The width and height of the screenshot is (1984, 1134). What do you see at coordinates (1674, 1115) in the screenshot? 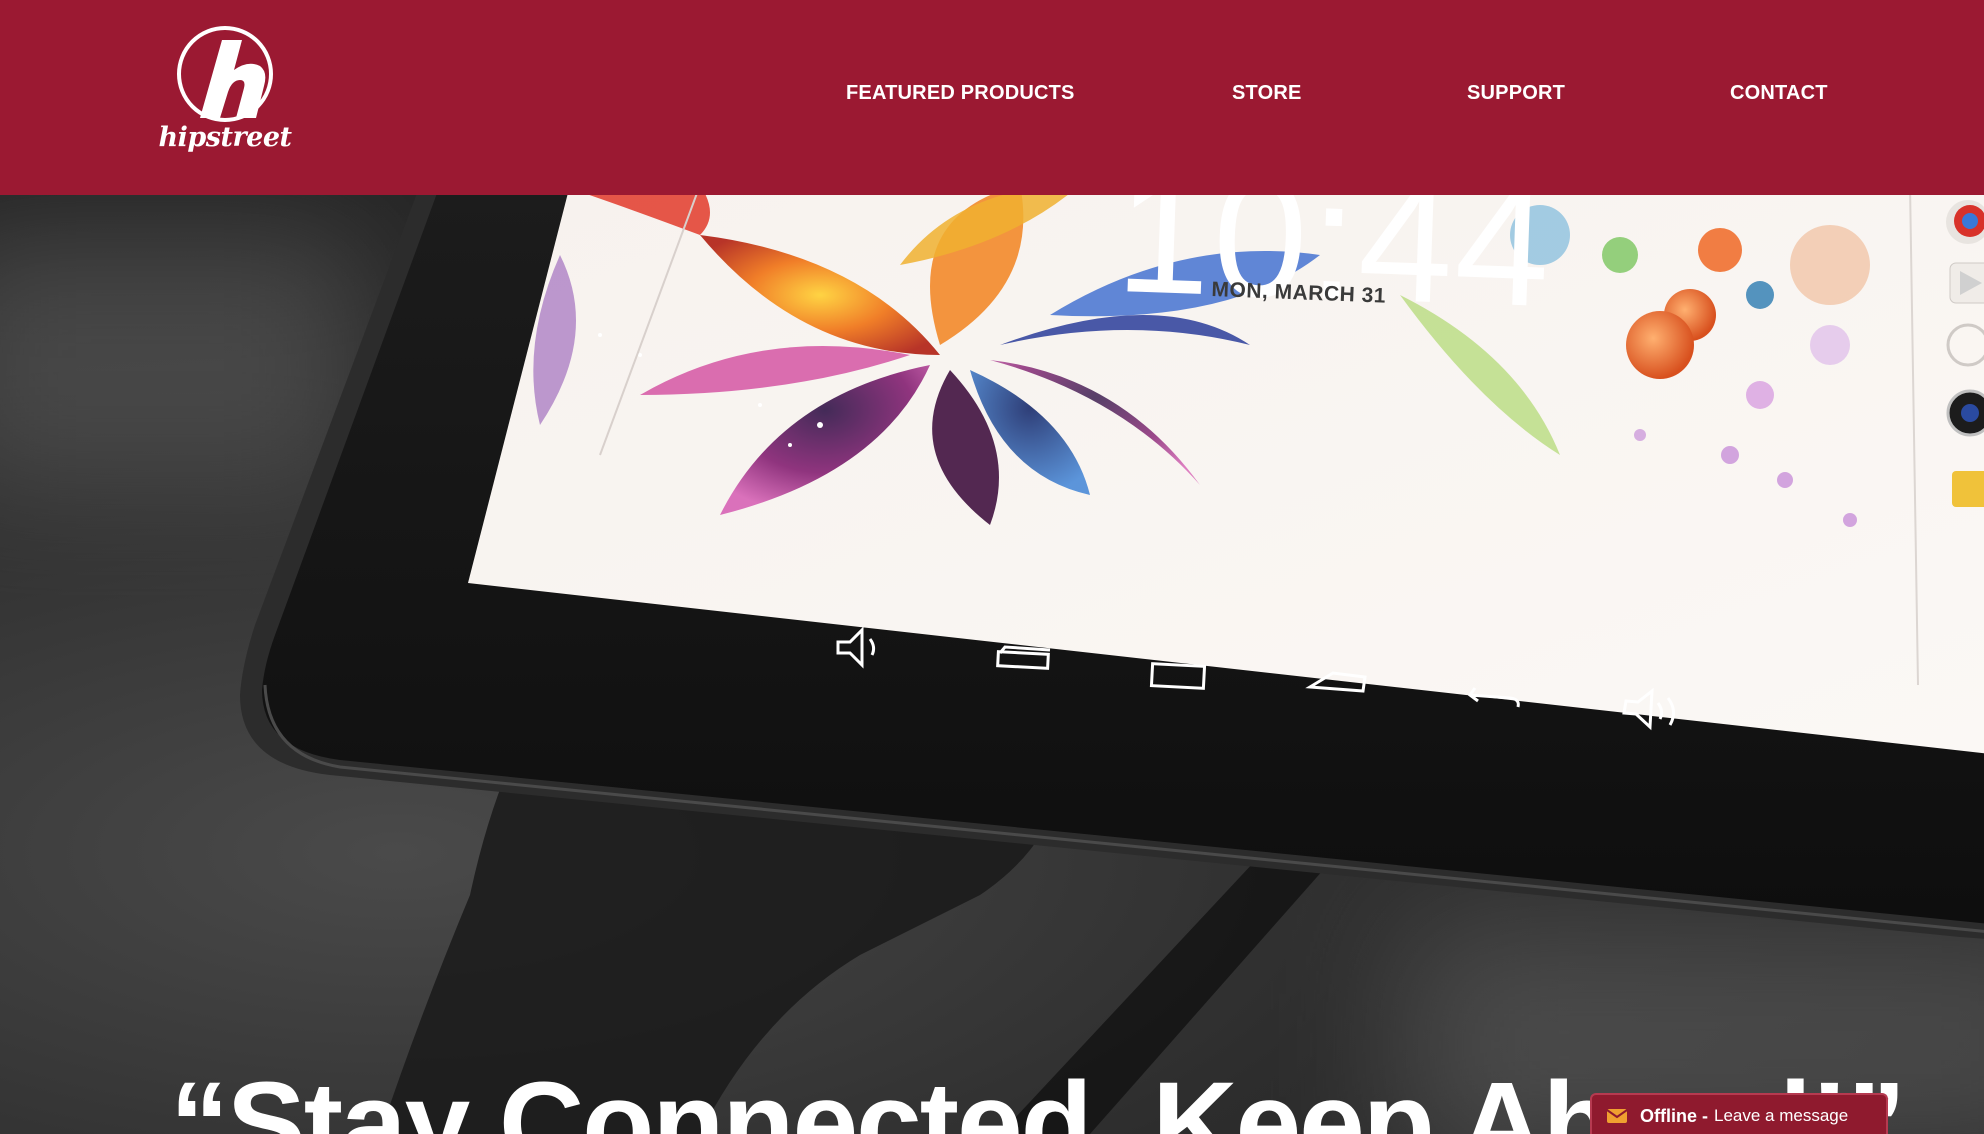
I see `chat-status: Offline -` at bounding box center [1674, 1115].